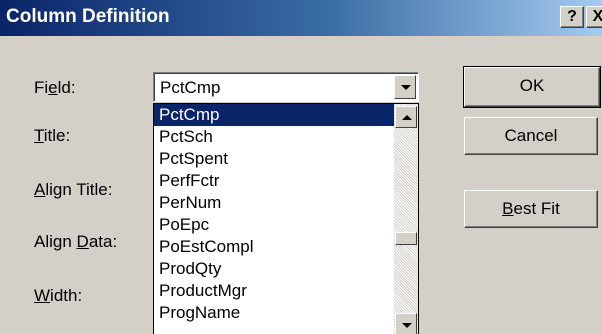 The image size is (602, 334). What do you see at coordinates (531, 136) in the screenshot?
I see `cancel-button: Cancel` at bounding box center [531, 136].